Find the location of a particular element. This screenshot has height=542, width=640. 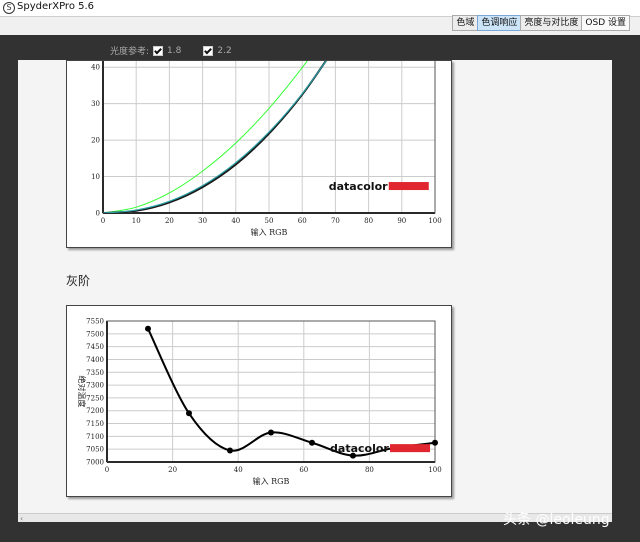

gamma-2-2-label: 2.2 is located at coordinates (224, 50).